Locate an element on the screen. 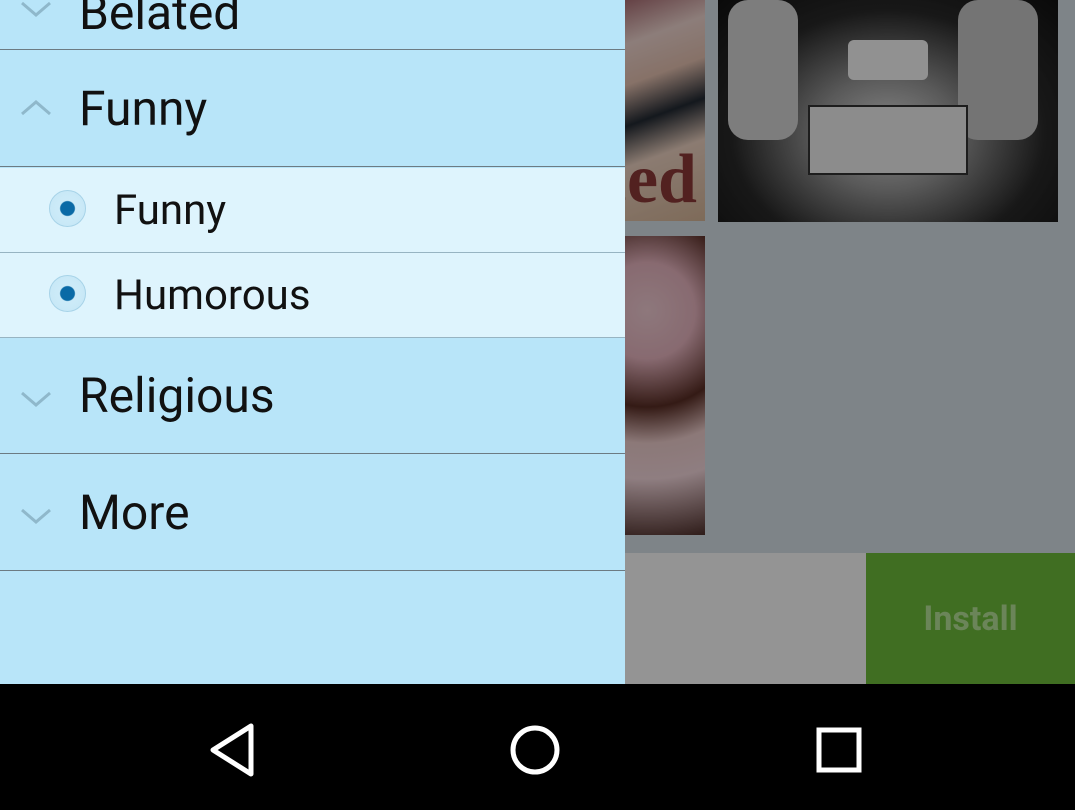  drawer-group-funny: Funny is located at coordinates (312, 109).